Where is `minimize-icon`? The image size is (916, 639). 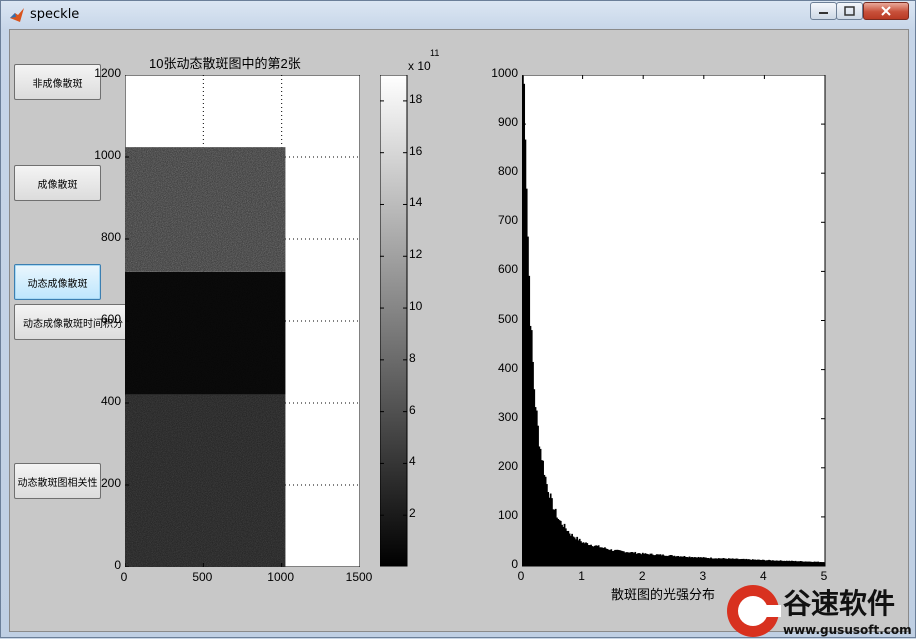 minimize-icon is located at coordinates (823, 13).